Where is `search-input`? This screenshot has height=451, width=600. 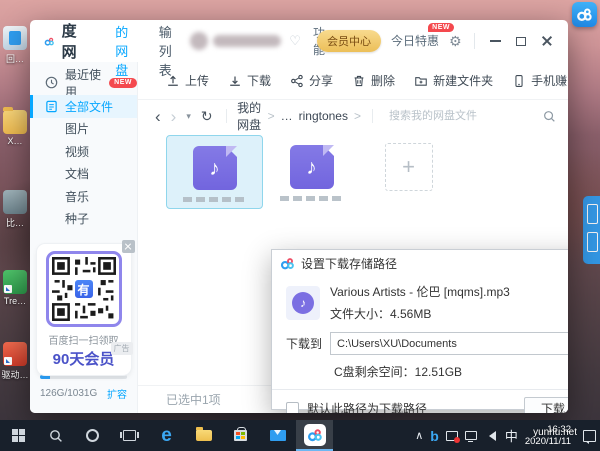 search-input is located at coordinates (462, 116).